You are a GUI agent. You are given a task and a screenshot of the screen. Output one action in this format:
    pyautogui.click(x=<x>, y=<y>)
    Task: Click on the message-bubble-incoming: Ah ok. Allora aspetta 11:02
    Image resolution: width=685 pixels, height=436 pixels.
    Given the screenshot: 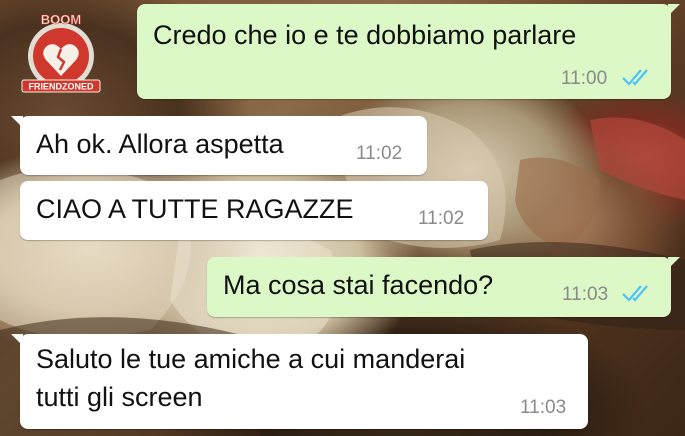 What is the action you would take?
    pyautogui.click(x=219, y=145)
    